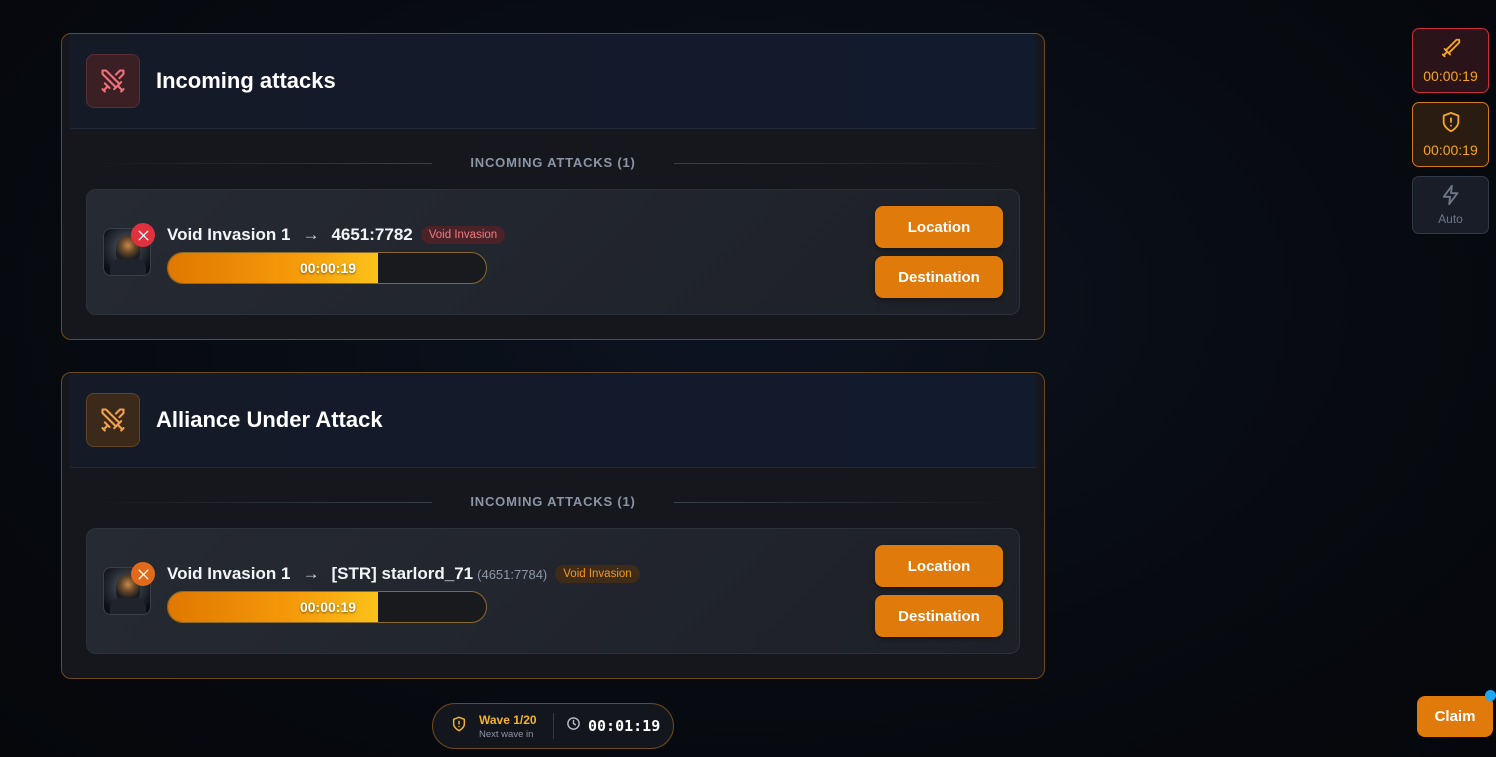  I want to click on clock-icon, so click(573, 726).